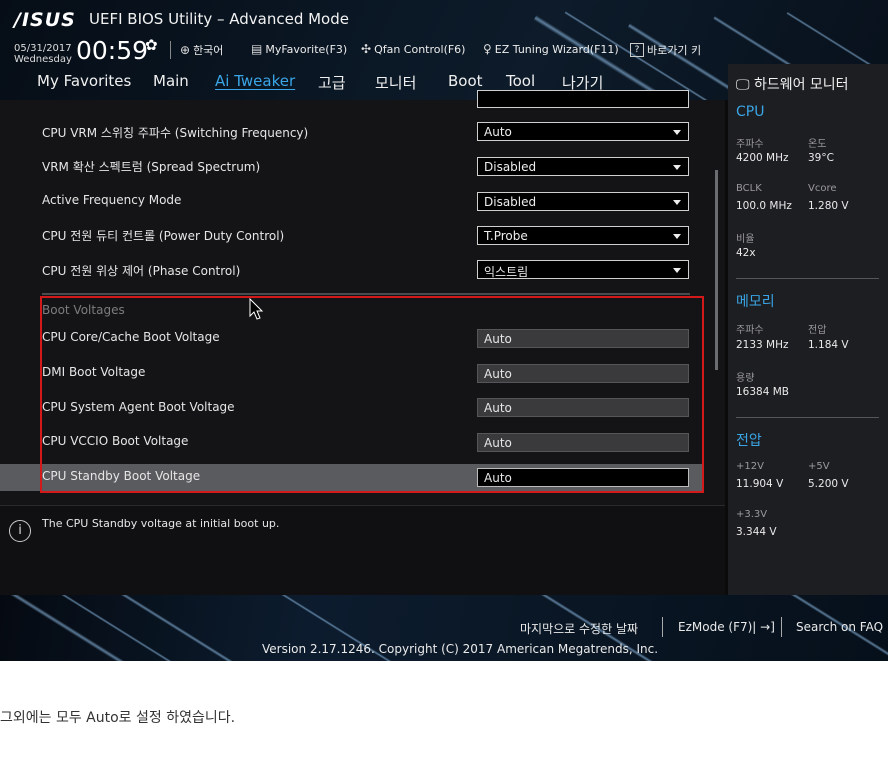 The width and height of the screenshot is (888, 771). I want to click on ezmode-button: EzMode (F7)| →], so click(726, 627).